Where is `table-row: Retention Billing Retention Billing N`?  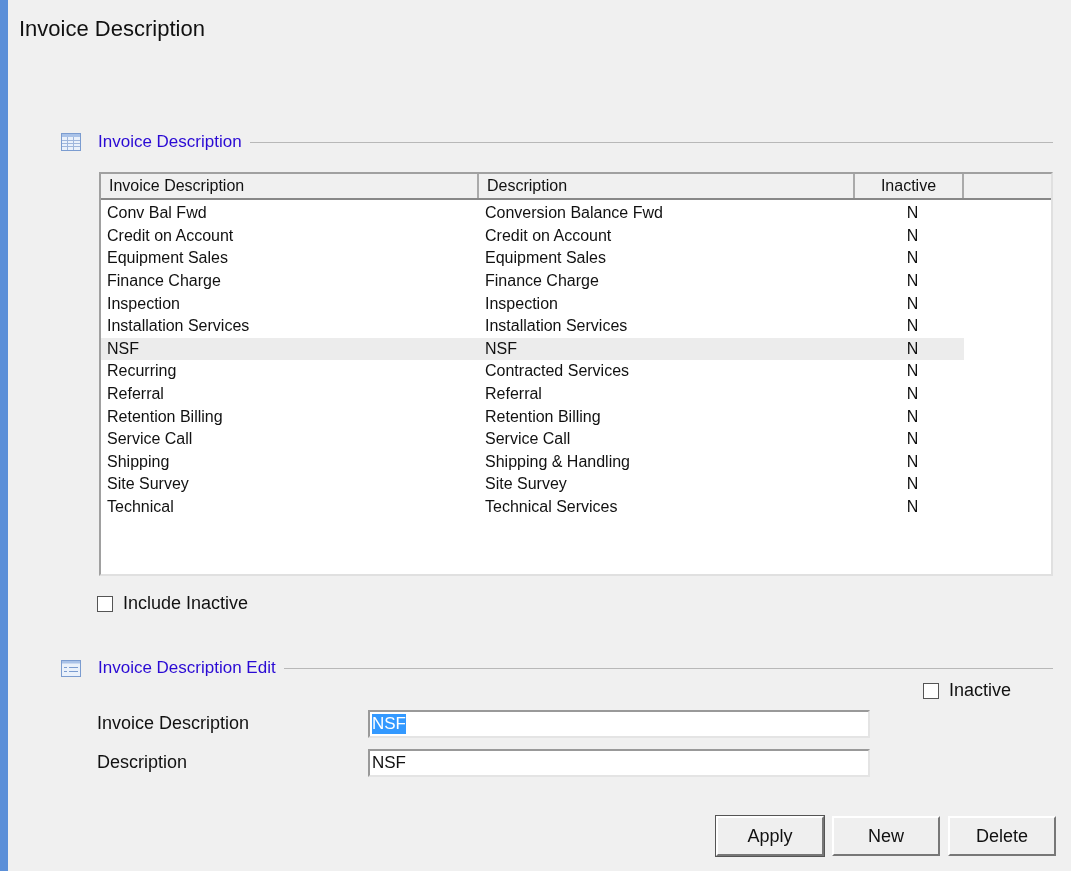
table-row: Retention Billing Retention Billing N is located at coordinates (532, 416).